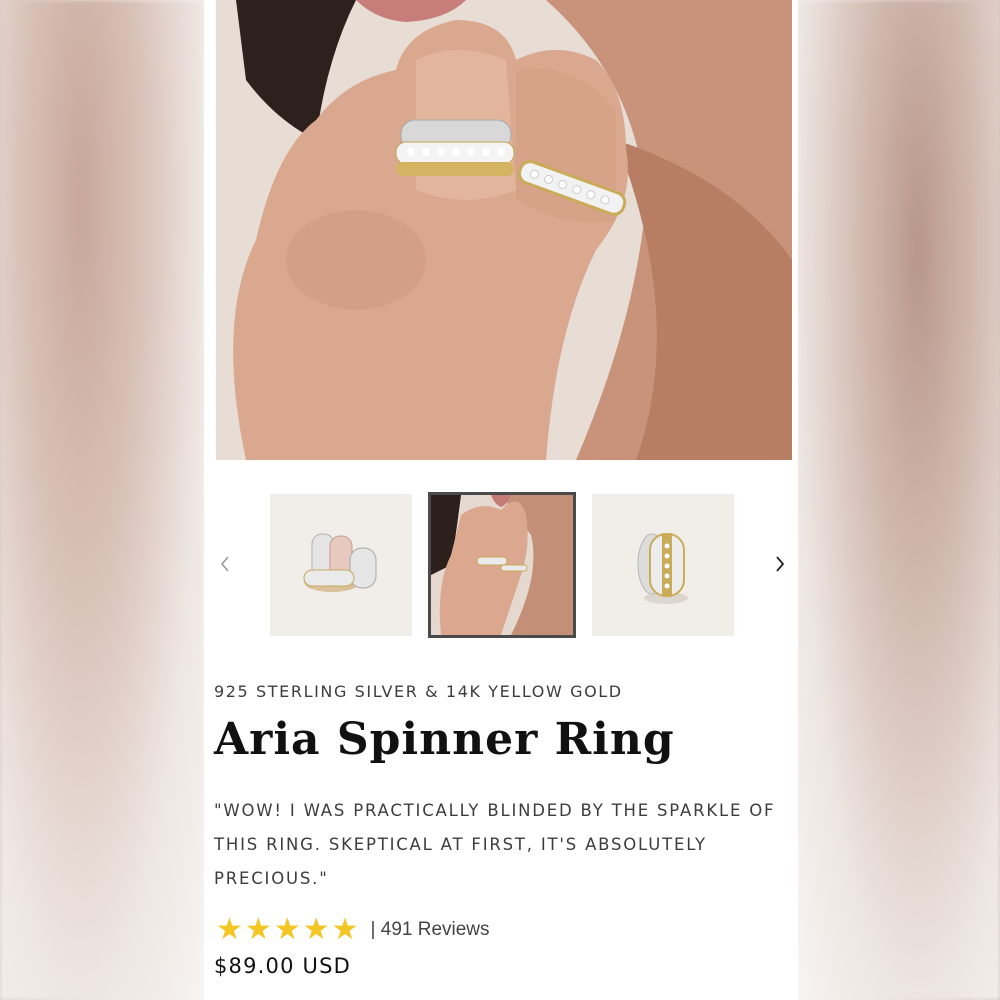  I want to click on chevron-right-icon, so click(780, 564).